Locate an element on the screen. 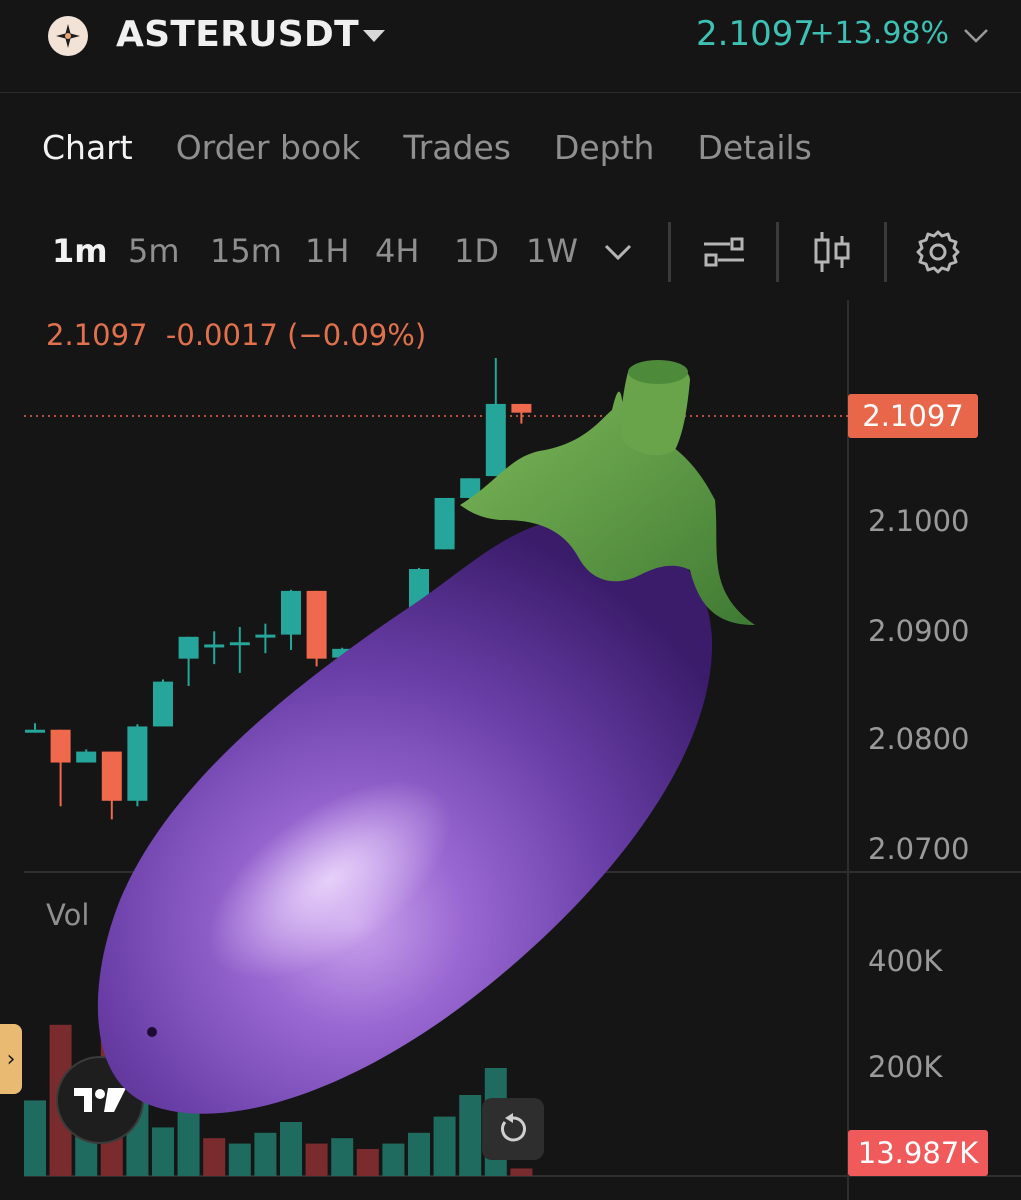  drawing-panel-toggle: › is located at coordinates (11, 1059).